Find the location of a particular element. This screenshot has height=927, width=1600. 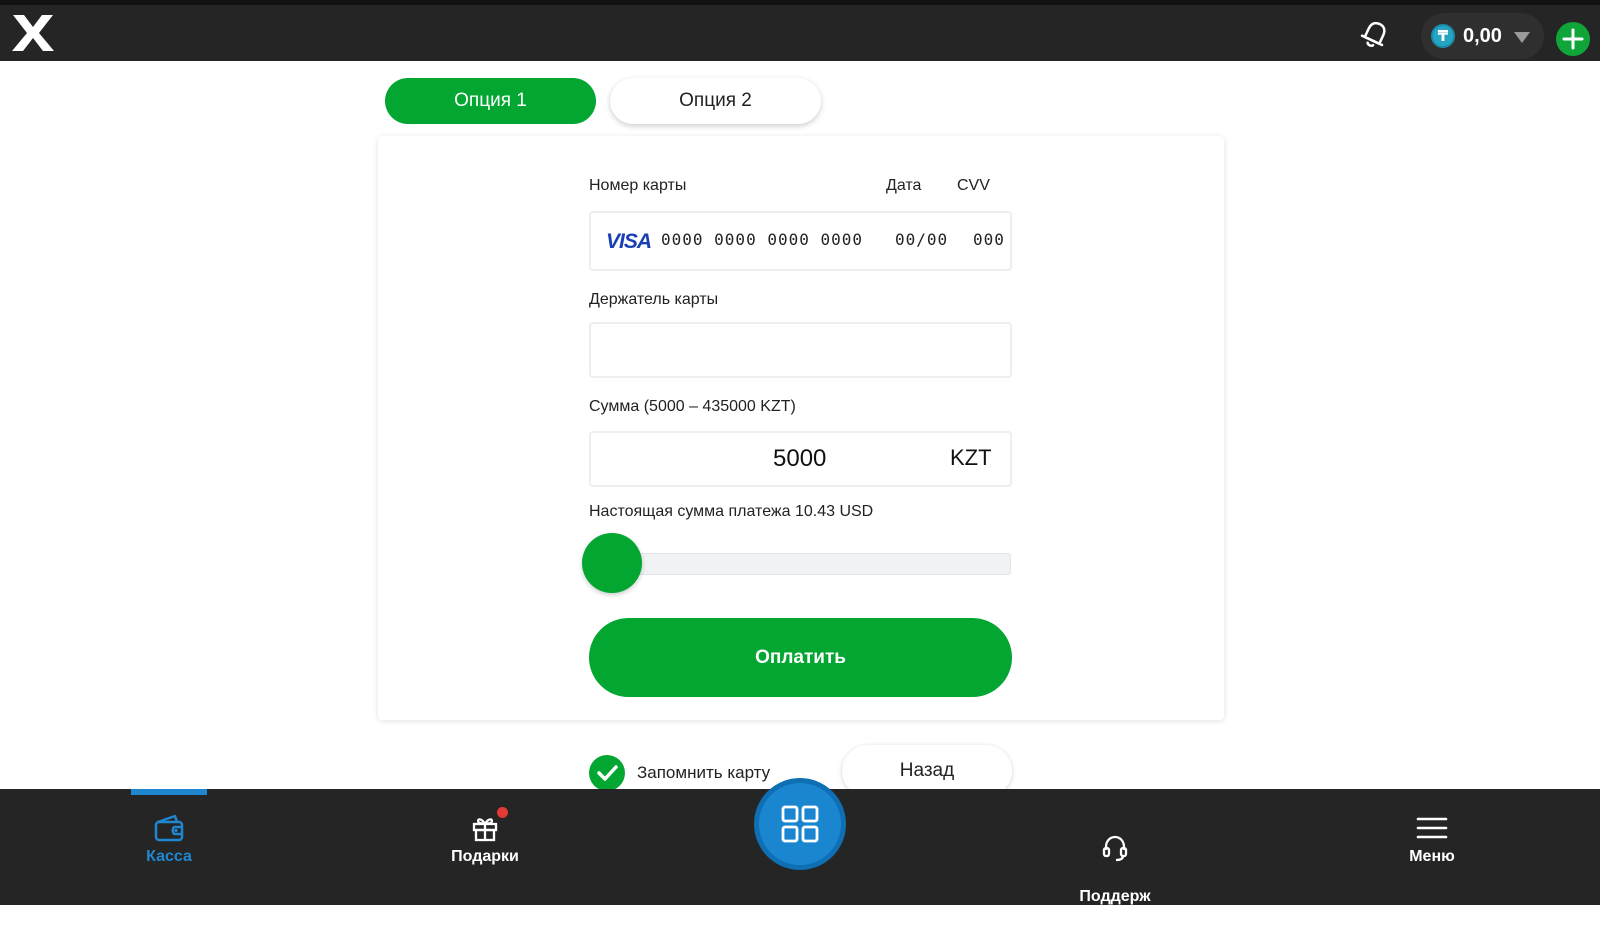

checkmark-icon is located at coordinates (607, 773).